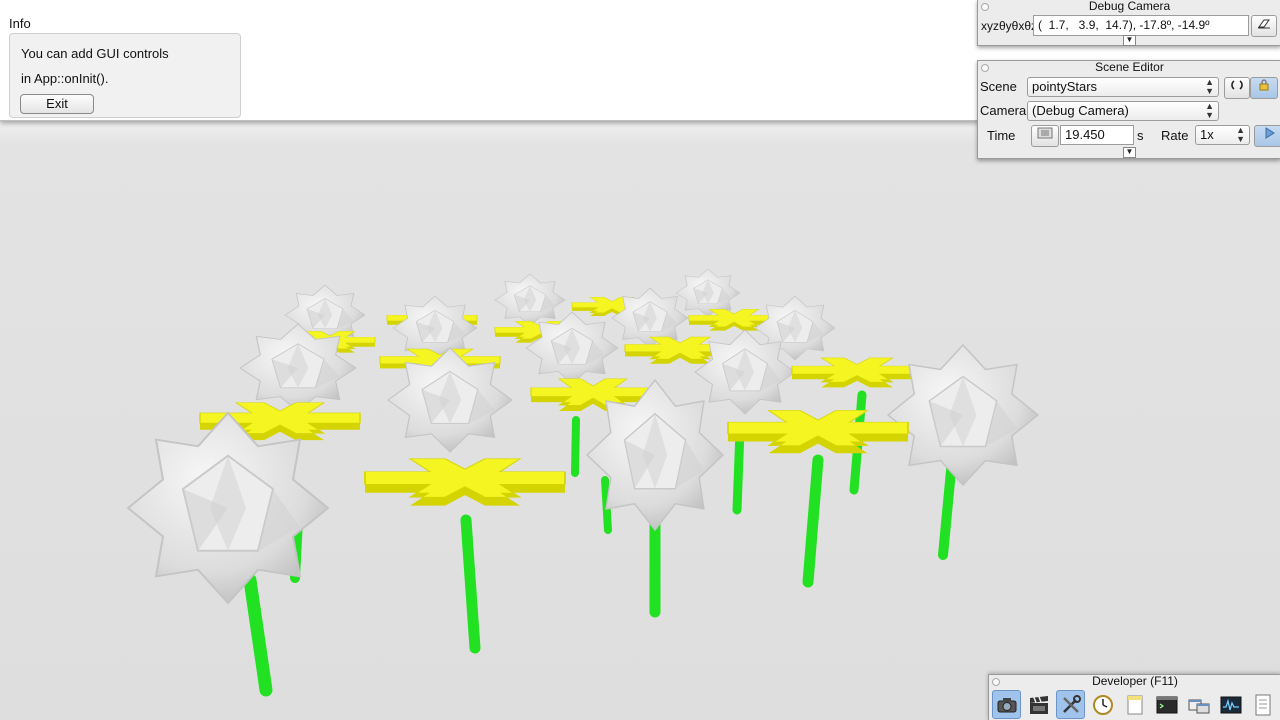  I want to click on info-text-line-2: in App::onInit()., so click(65, 78).